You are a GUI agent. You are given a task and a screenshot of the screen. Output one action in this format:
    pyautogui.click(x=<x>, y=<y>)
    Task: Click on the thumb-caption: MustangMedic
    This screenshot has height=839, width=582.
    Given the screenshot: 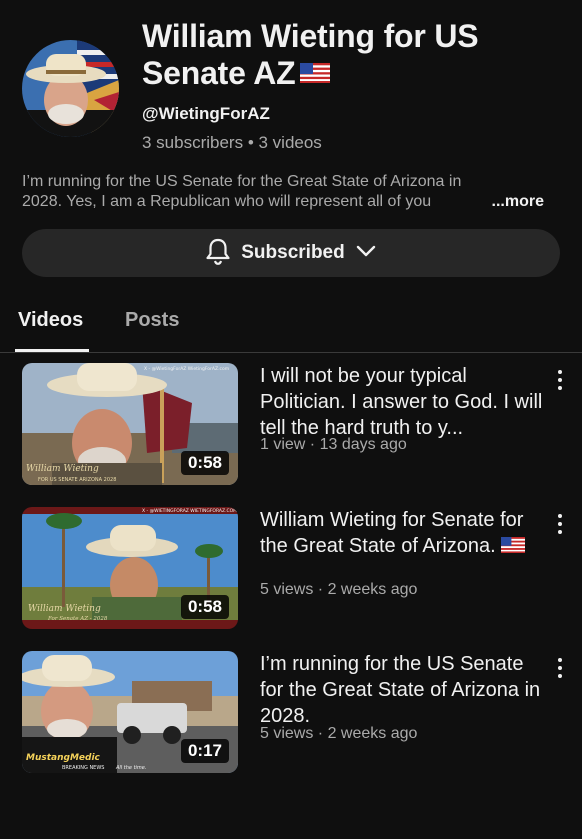 What is the action you would take?
    pyautogui.click(x=63, y=758)
    